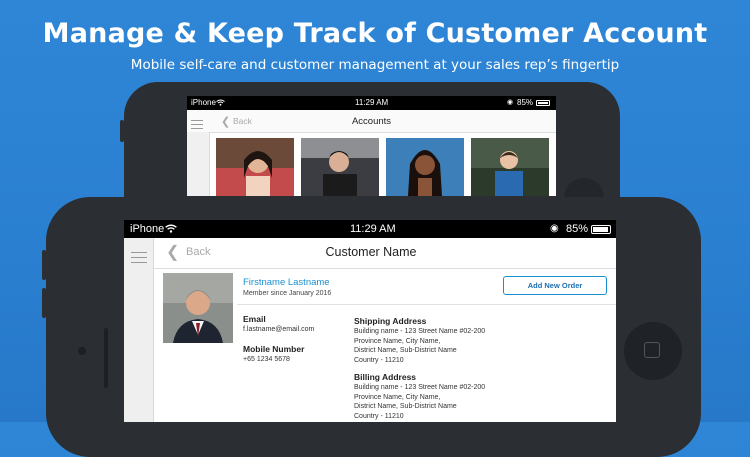  Describe the element at coordinates (385, 377) in the screenshot. I see `billing-address-label: Billing Address` at that location.